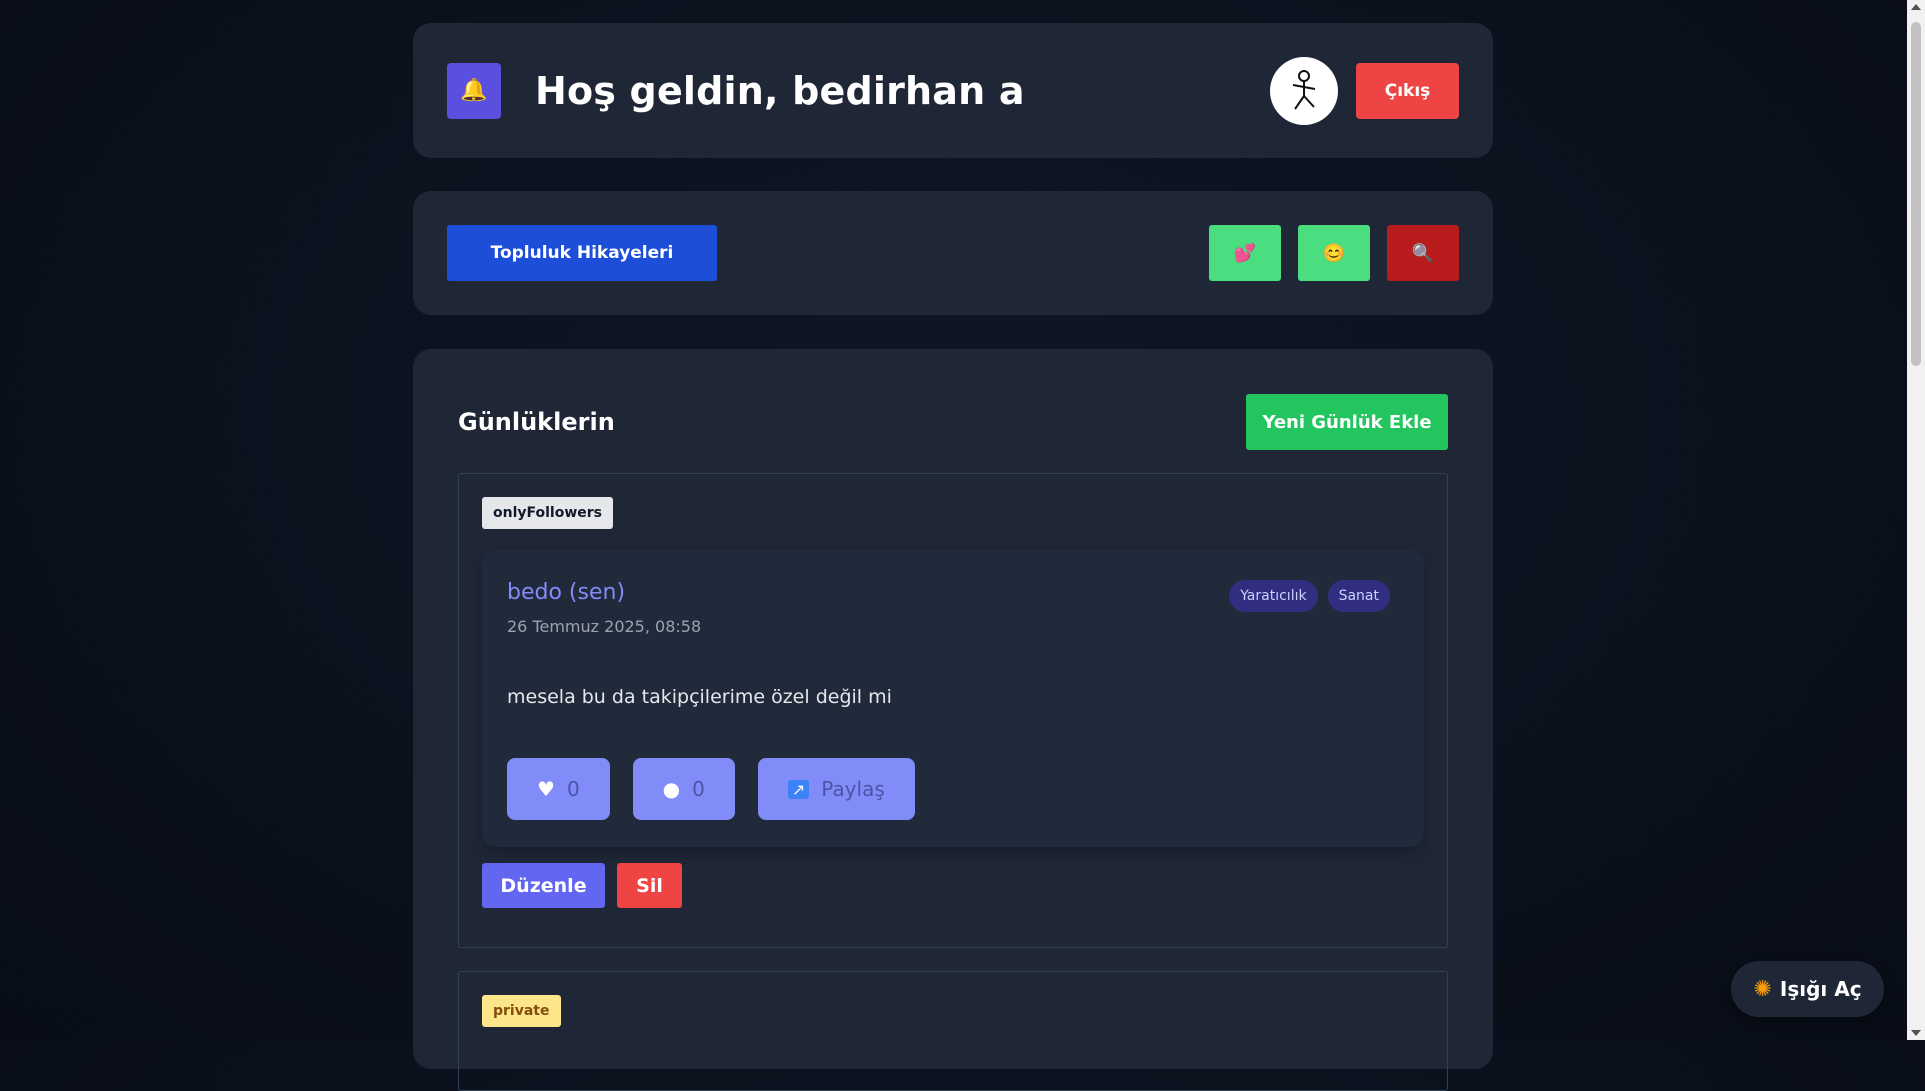 This screenshot has height=1091, width=1925. What do you see at coordinates (548, 513) in the screenshot?
I see `visibility-badge: onlyFollowers` at bounding box center [548, 513].